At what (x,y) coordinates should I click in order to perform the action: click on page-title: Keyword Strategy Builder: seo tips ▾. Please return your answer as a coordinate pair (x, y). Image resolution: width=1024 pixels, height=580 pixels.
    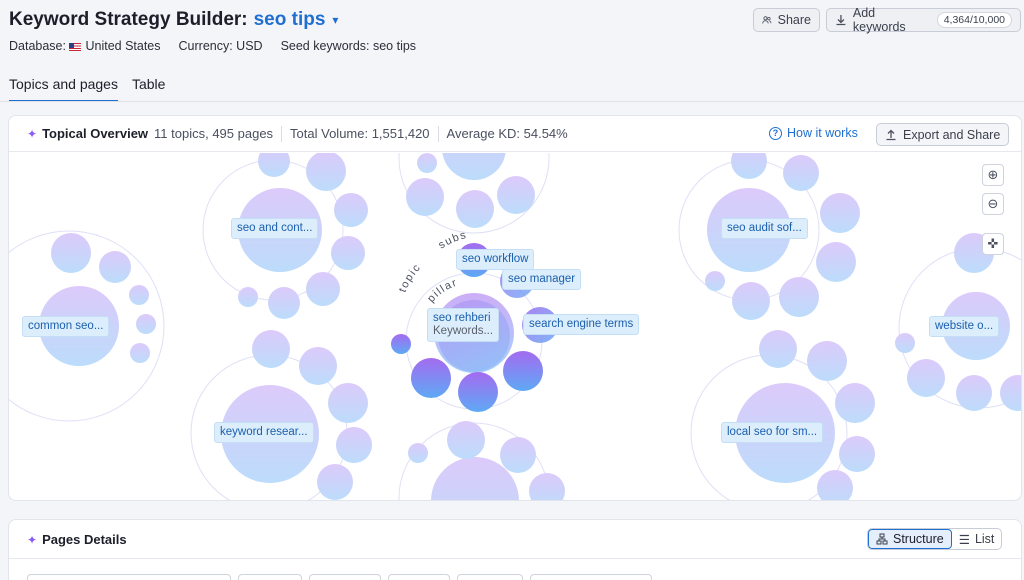
    Looking at the image, I should click on (173, 20).